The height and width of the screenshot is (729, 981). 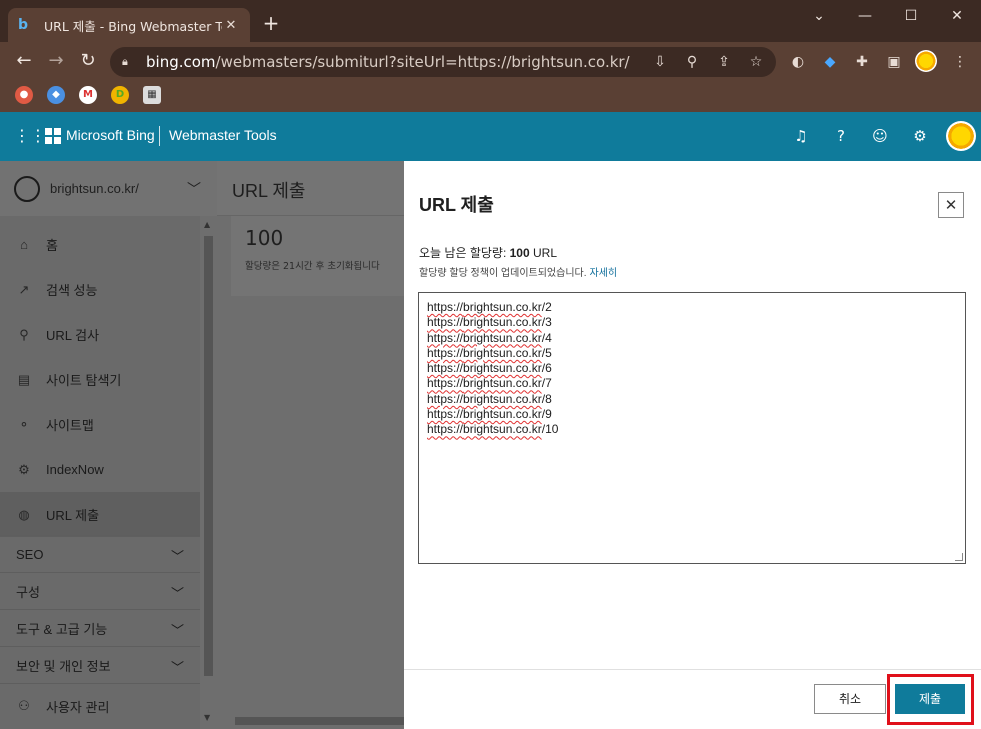 I want to click on quota-card: 100 할당량은 21시간 후 초기화됩니다, so click(x=321, y=256).